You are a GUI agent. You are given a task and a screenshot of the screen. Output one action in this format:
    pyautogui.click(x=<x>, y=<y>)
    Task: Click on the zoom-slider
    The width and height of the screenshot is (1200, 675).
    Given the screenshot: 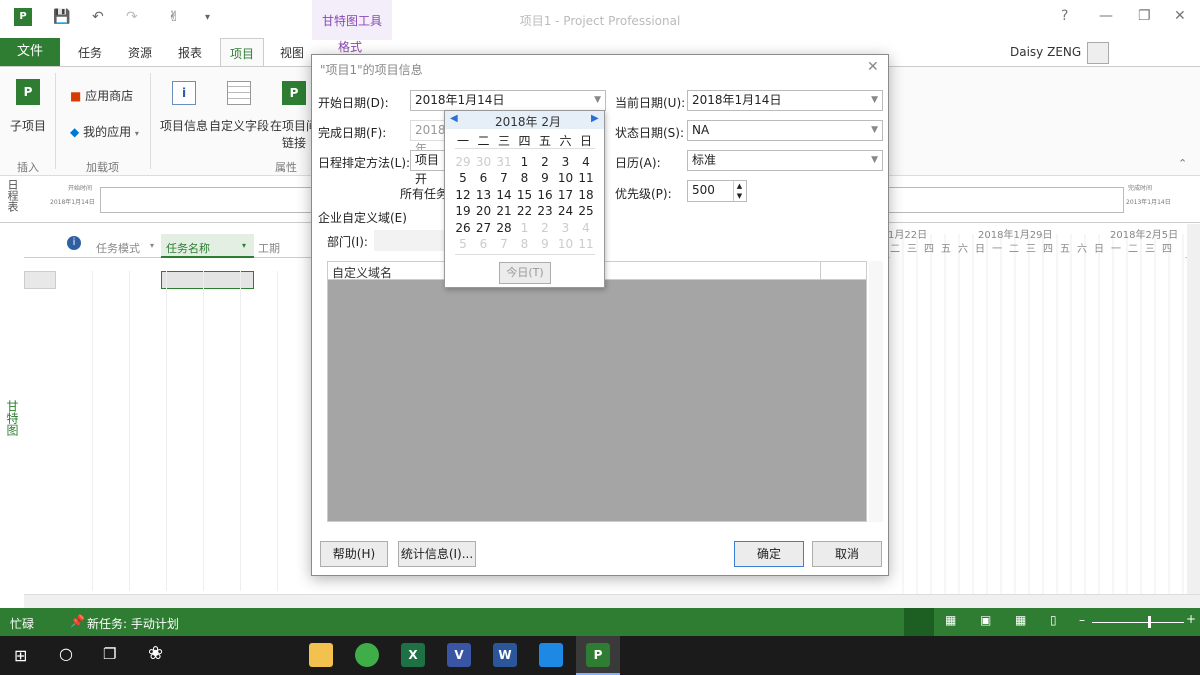 What is the action you would take?
    pyautogui.click(x=1138, y=622)
    